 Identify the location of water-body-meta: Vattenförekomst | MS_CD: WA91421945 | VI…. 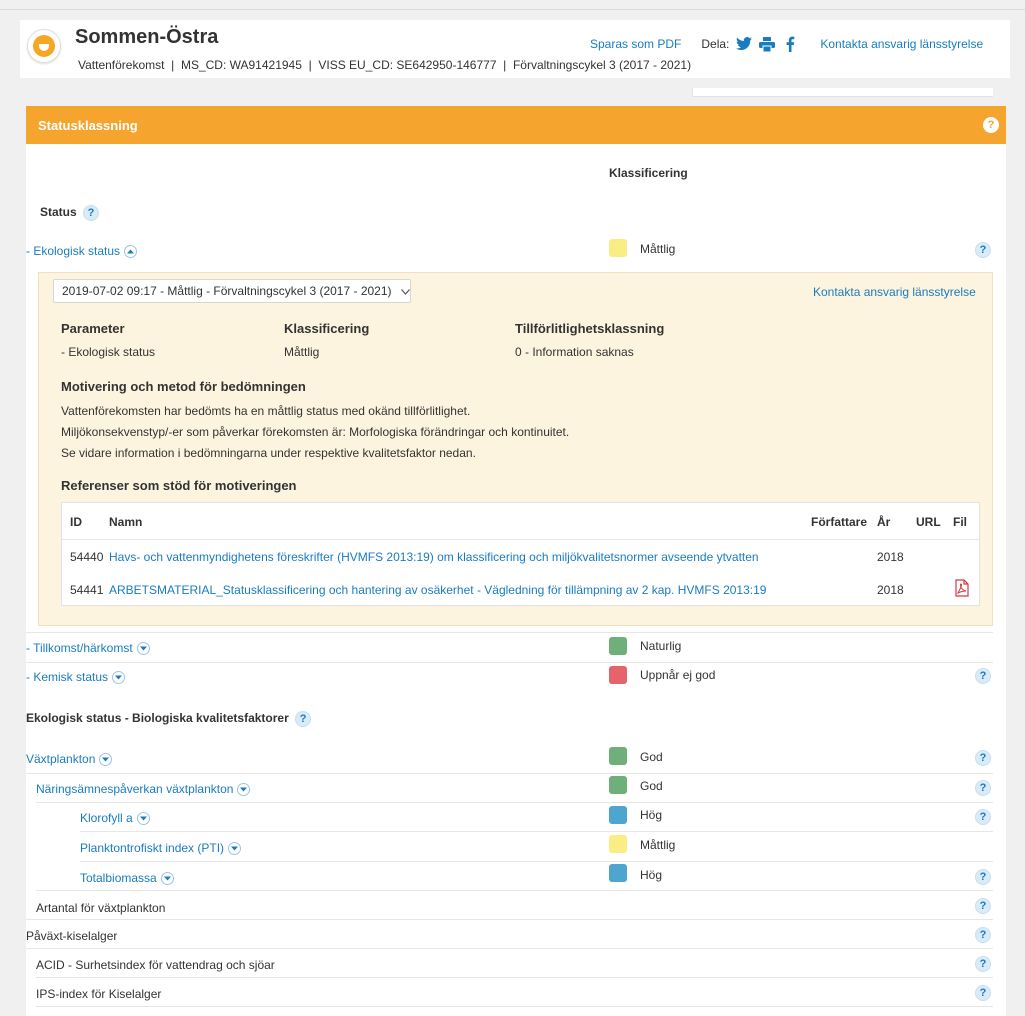
(385, 65).